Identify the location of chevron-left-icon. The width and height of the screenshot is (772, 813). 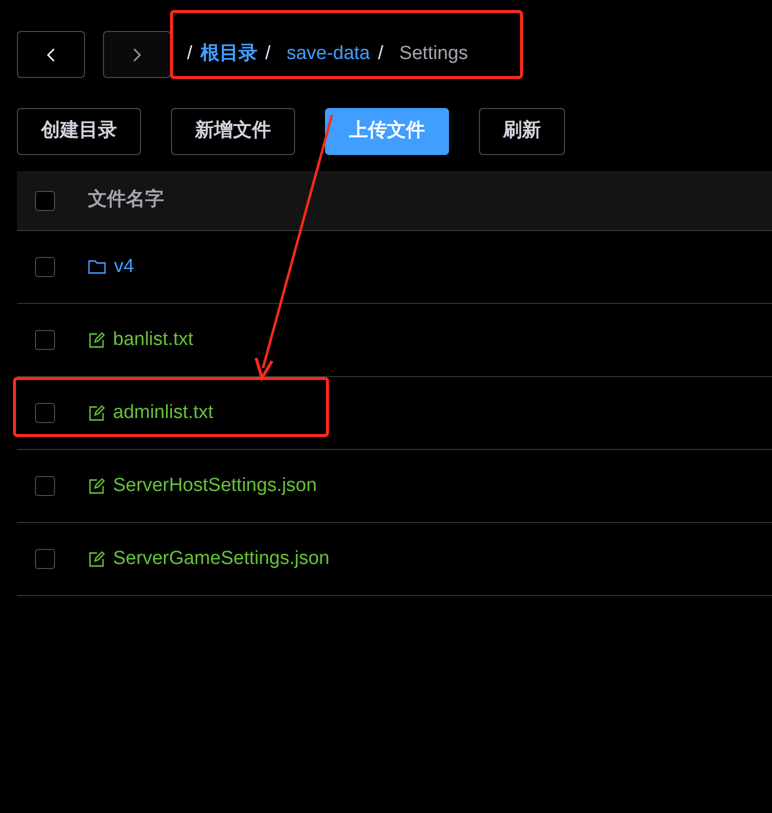
(51, 54).